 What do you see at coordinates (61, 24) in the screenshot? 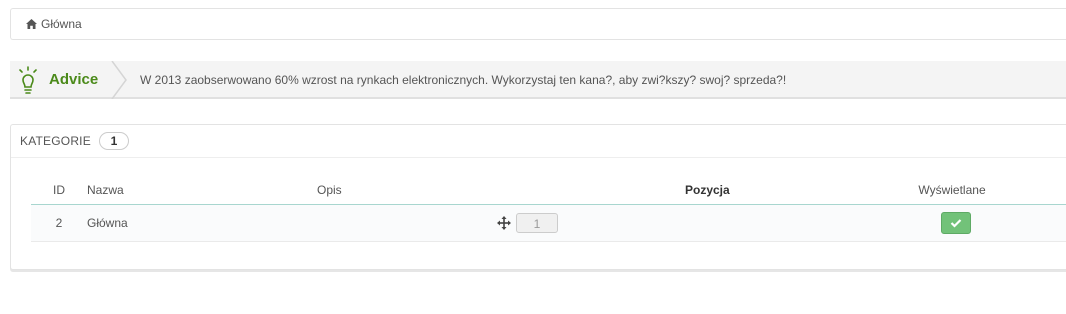
I see `breadcrumb-home-link: Główna` at bounding box center [61, 24].